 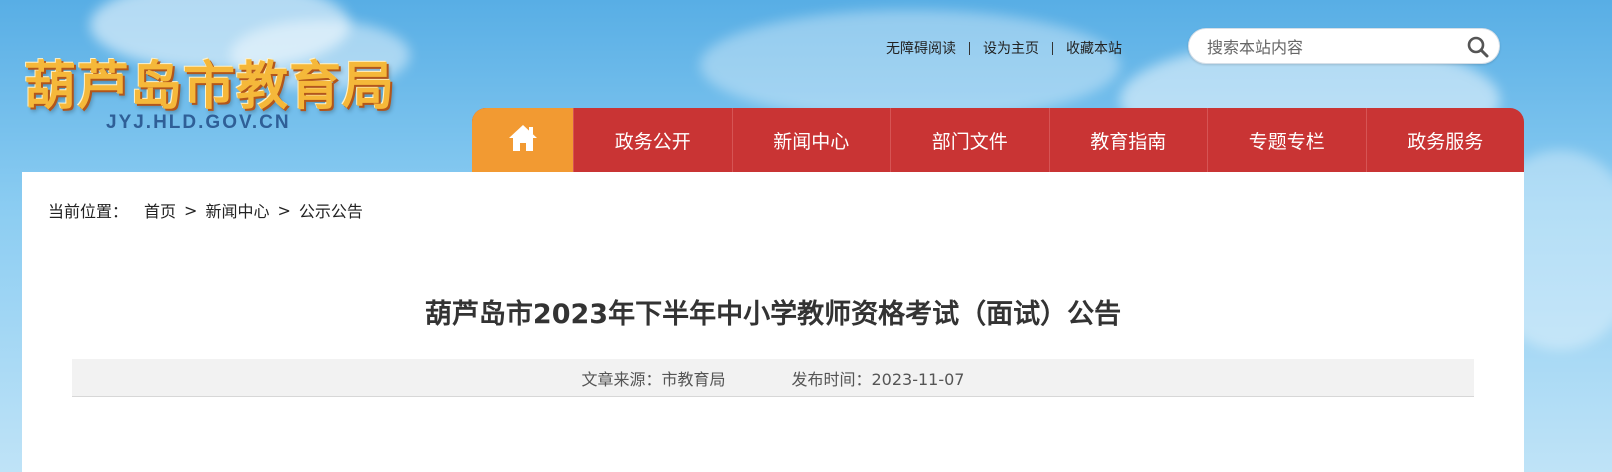 I want to click on nav-item-department-files: 部门文件, so click(x=969, y=140).